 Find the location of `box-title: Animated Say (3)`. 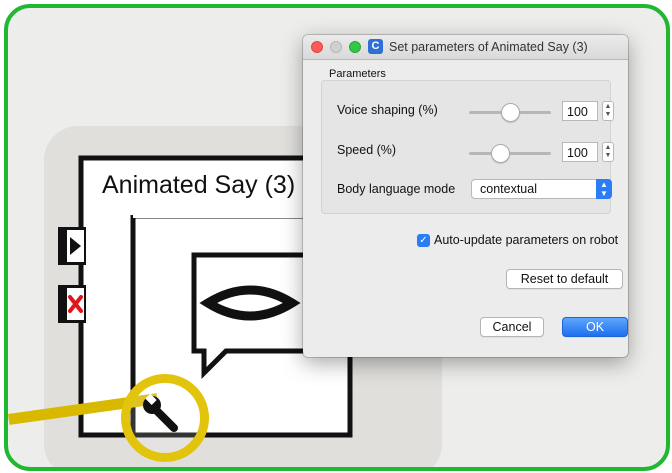

box-title: Animated Say (3) is located at coordinates (199, 185).